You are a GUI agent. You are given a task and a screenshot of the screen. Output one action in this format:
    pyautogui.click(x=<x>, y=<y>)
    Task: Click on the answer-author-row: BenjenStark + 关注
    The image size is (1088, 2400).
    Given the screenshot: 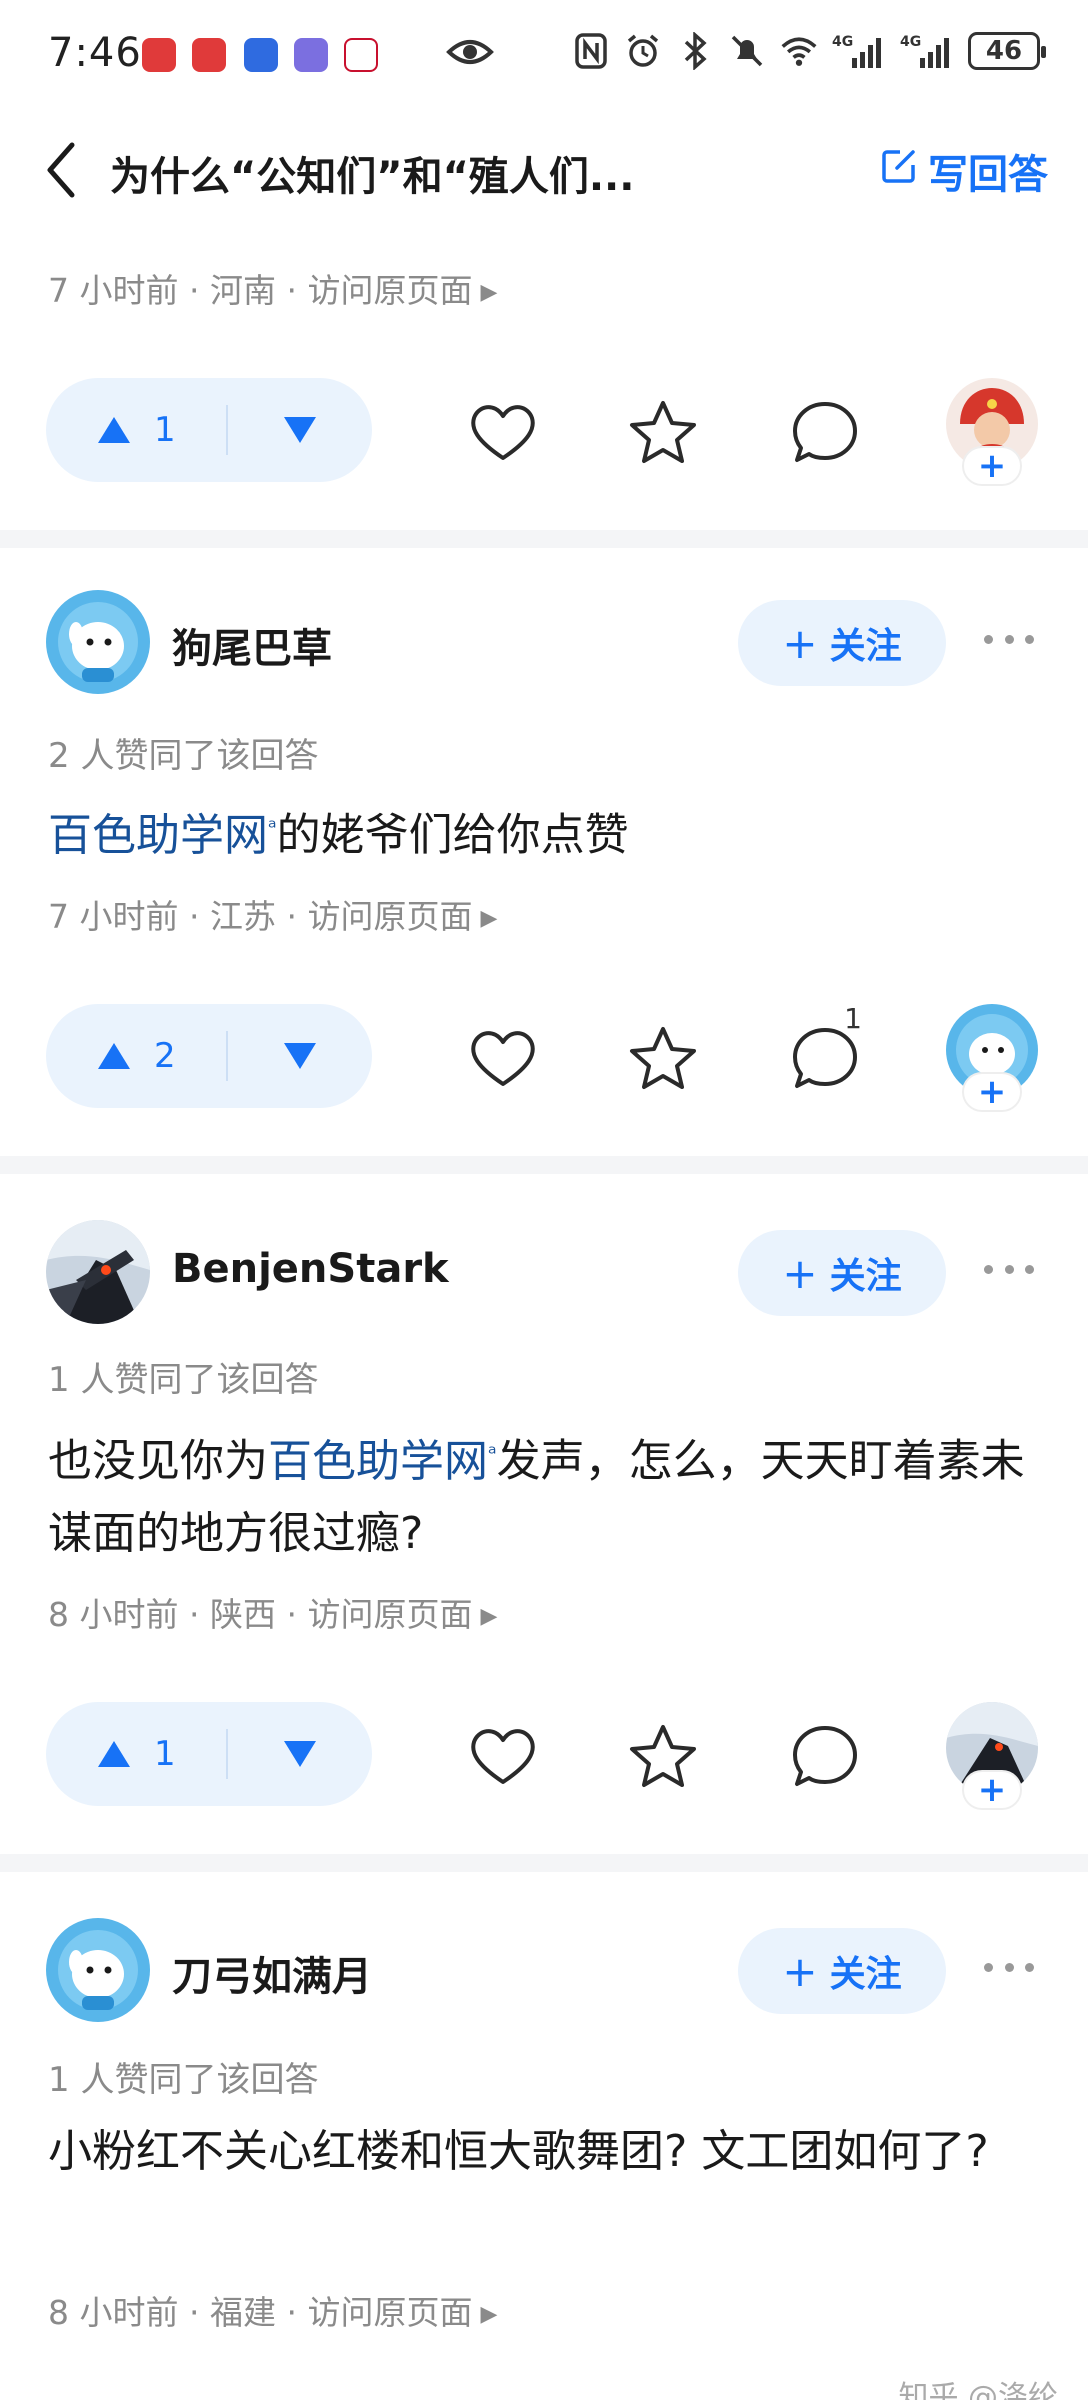 What is the action you would take?
    pyautogui.click(x=544, y=1271)
    